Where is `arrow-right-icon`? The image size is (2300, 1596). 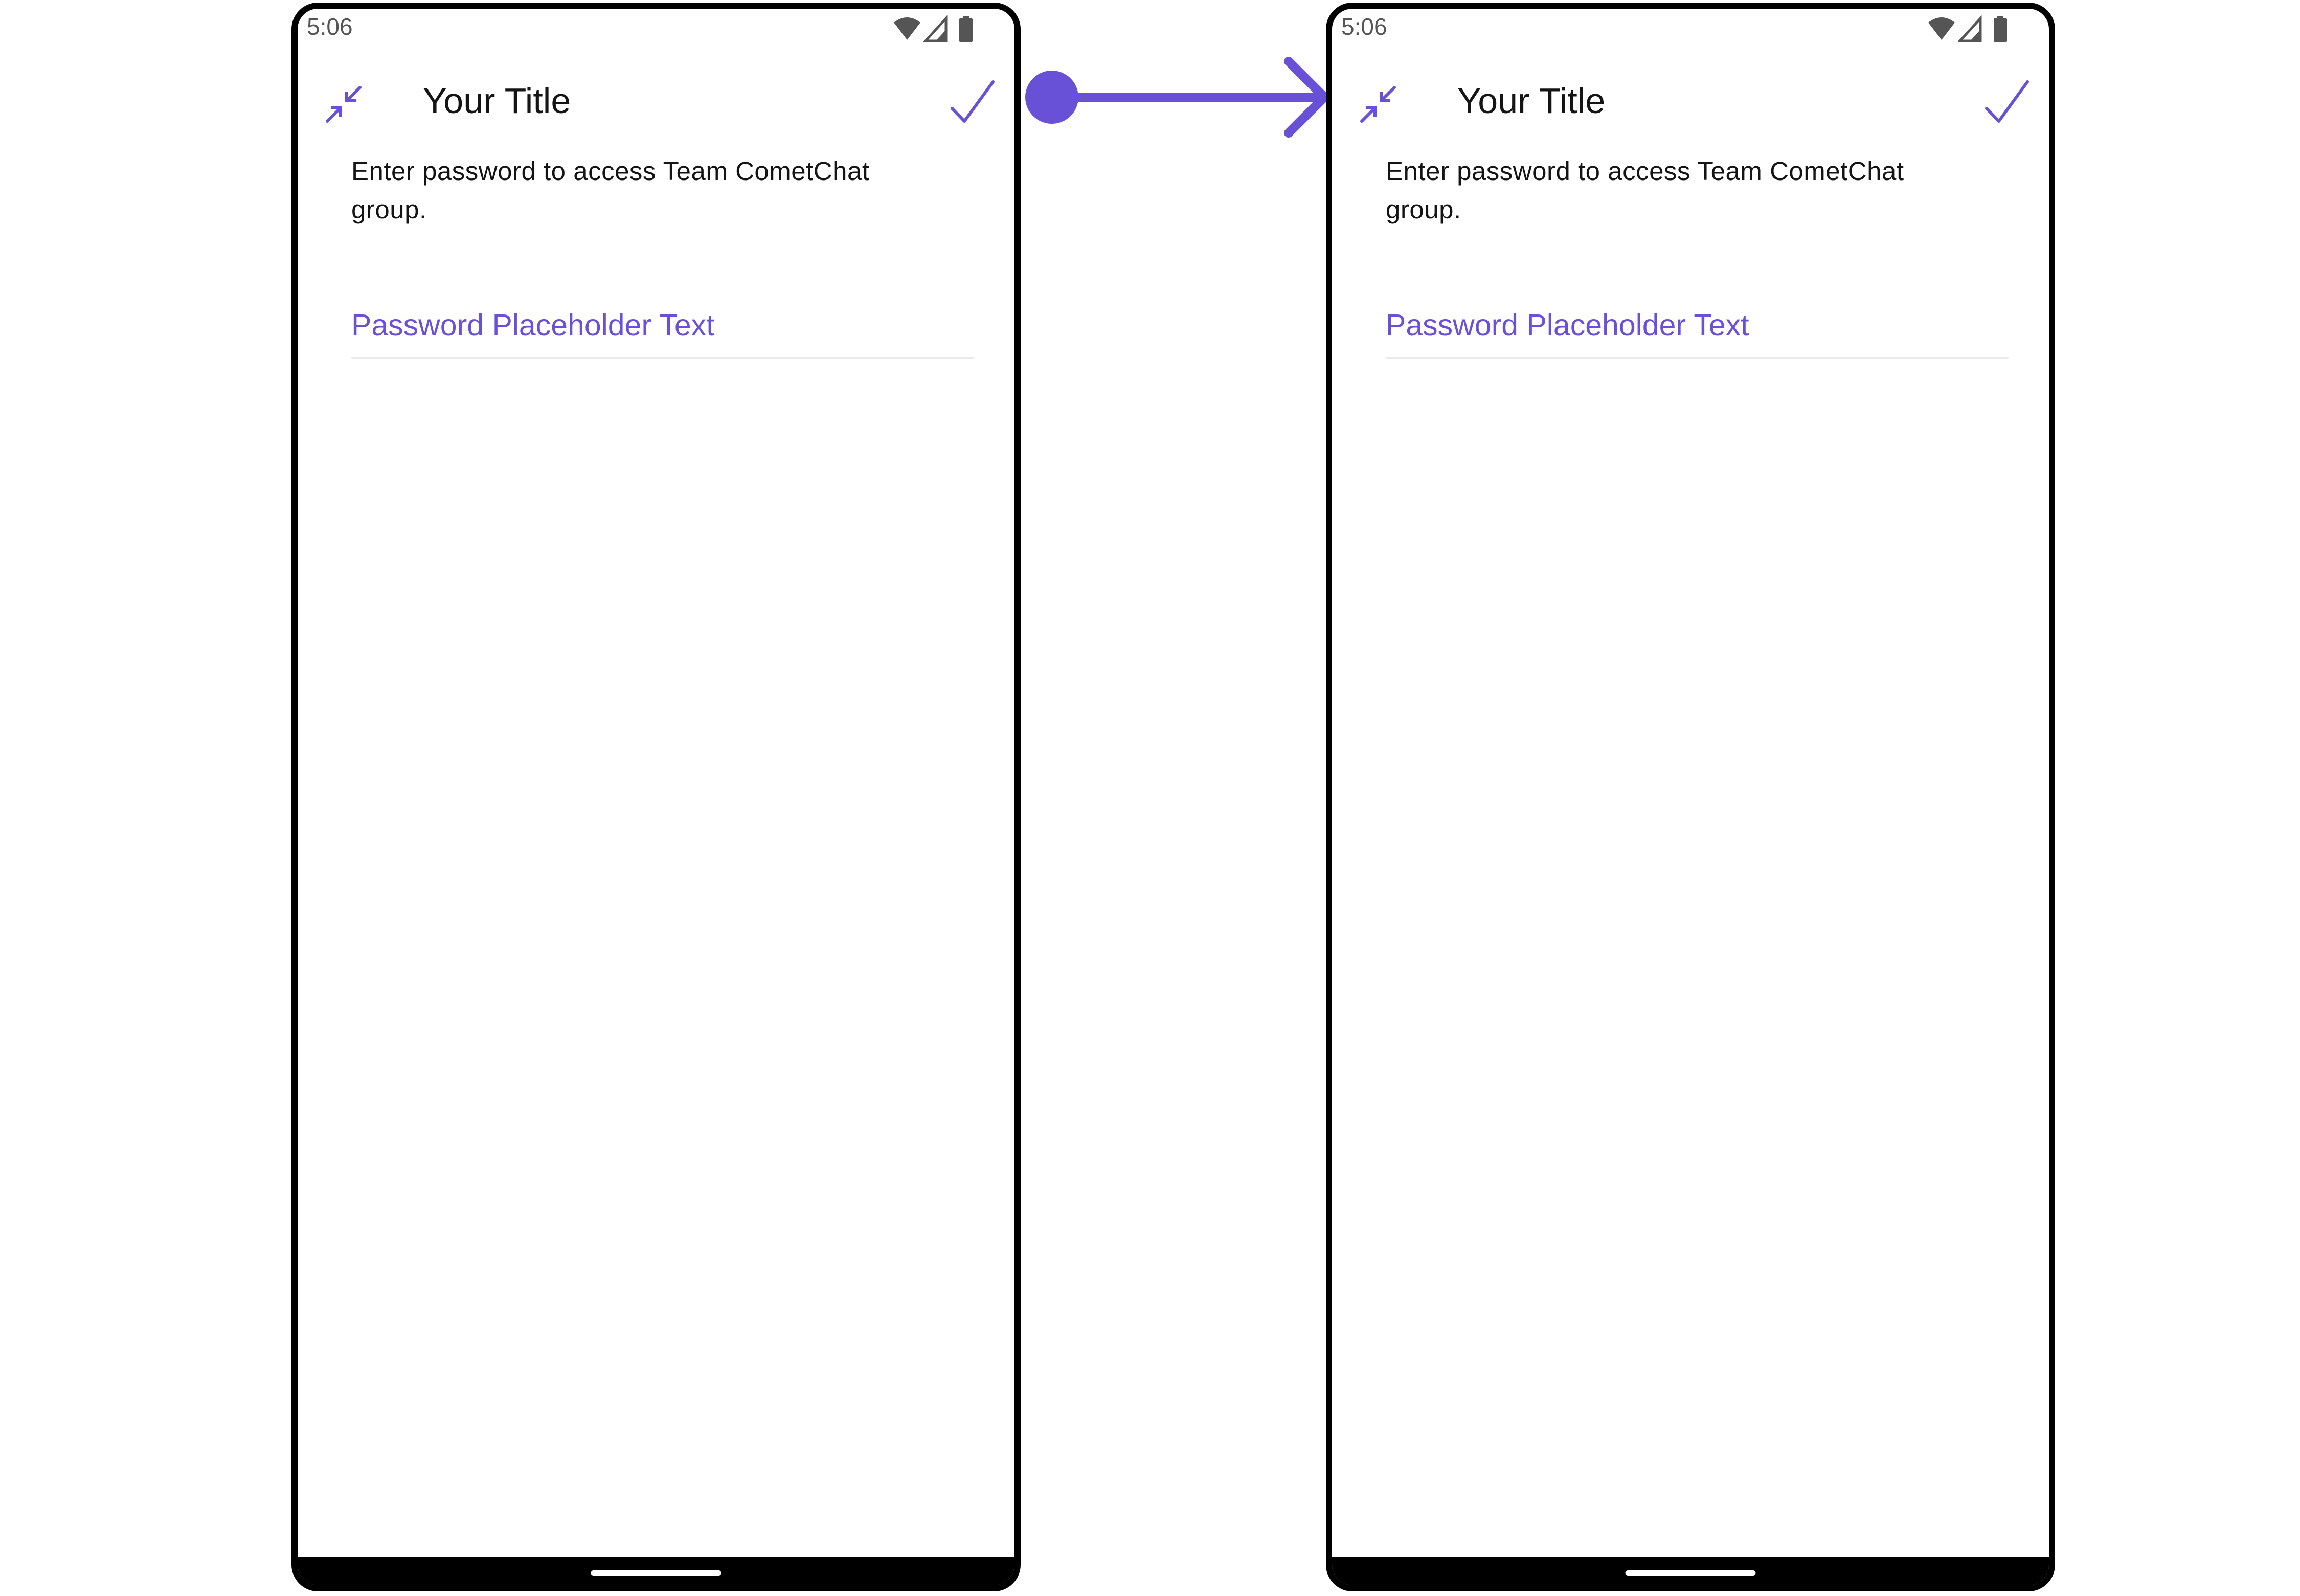
arrow-right-icon is located at coordinates (1177, 98).